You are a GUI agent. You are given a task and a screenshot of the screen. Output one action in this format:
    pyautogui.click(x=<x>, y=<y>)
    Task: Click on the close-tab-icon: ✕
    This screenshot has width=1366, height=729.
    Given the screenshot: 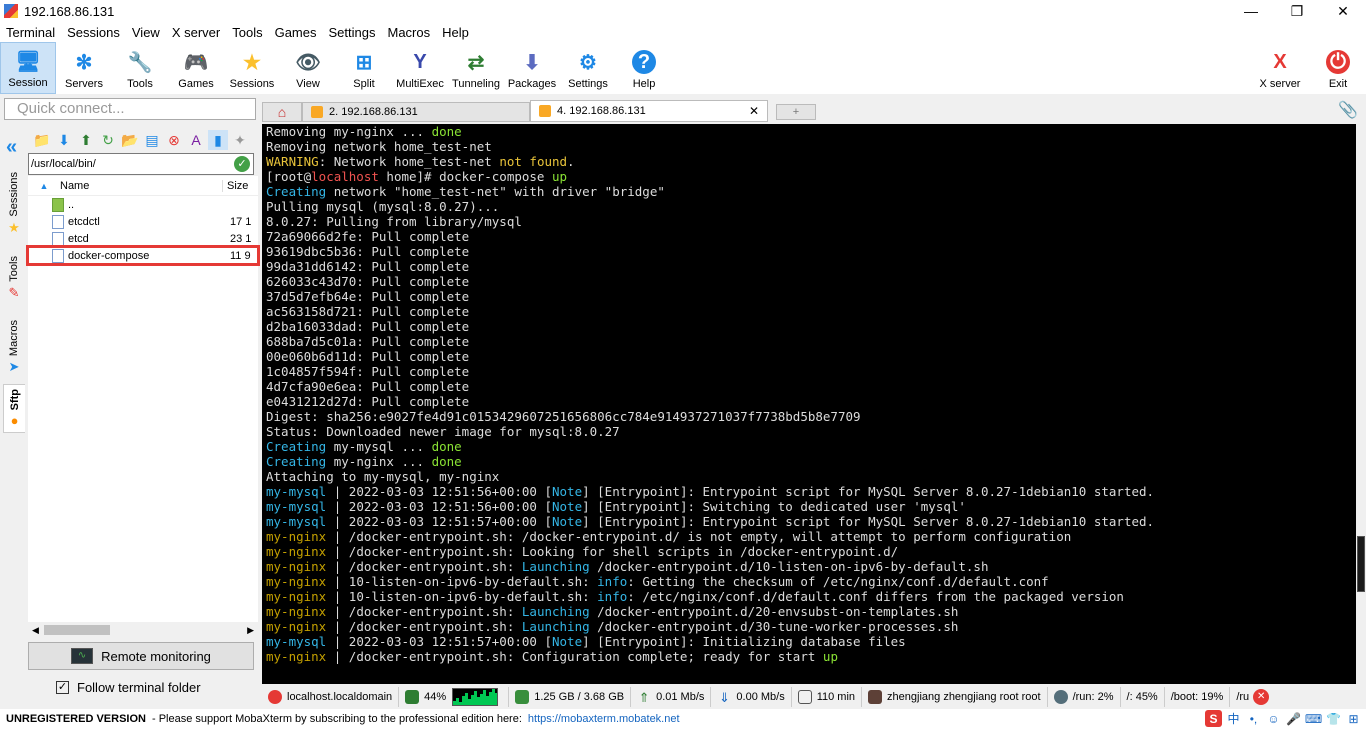 What is the action you would take?
    pyautogui.click(x=754, y=111)
    